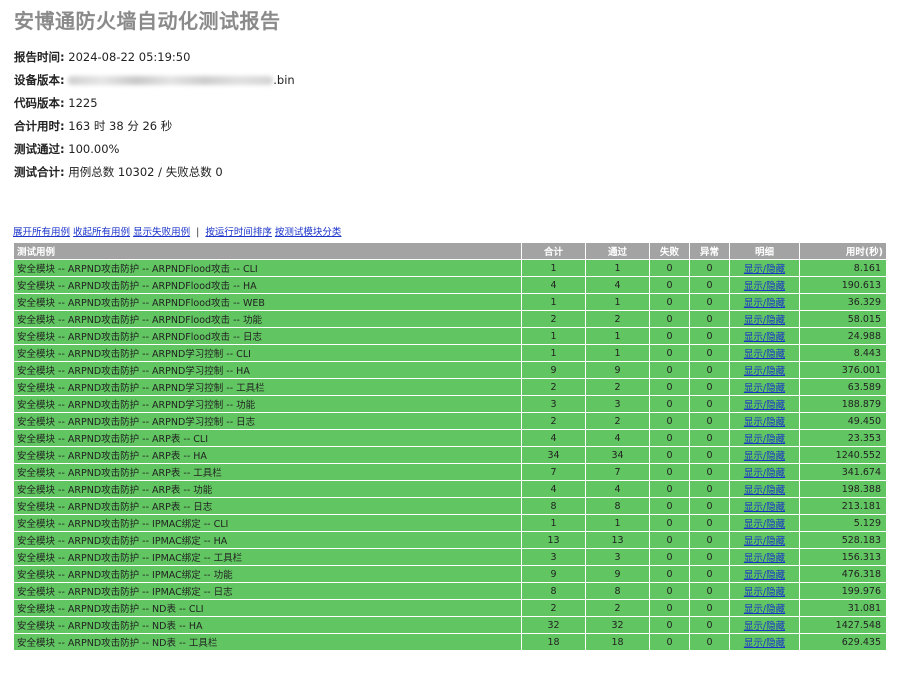  Describe the element at coordinates (843, 336) in the screenshot. I see `duration: 24.988` at that location.